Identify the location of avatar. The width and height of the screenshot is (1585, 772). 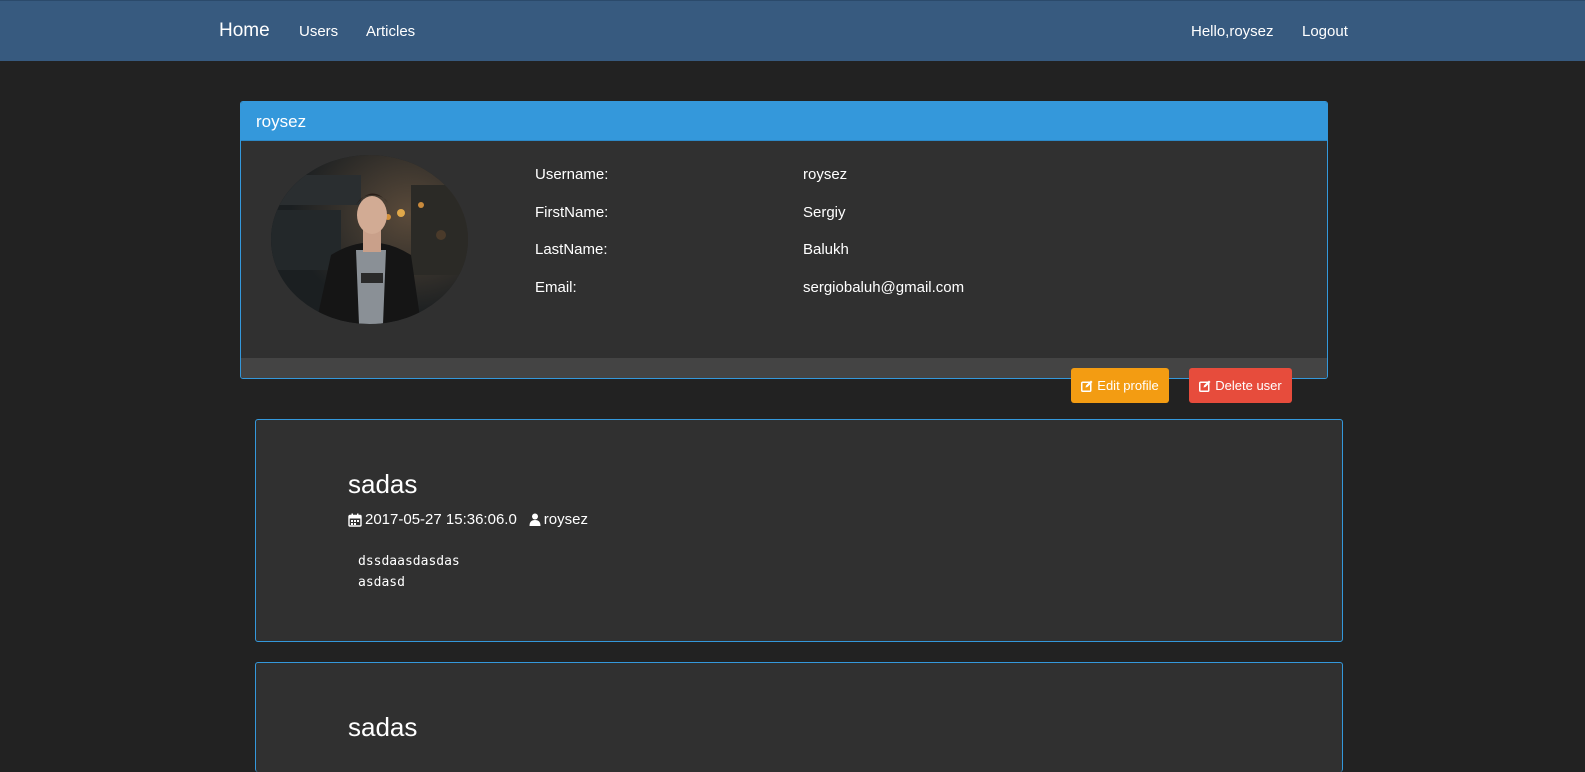
(369, 239).